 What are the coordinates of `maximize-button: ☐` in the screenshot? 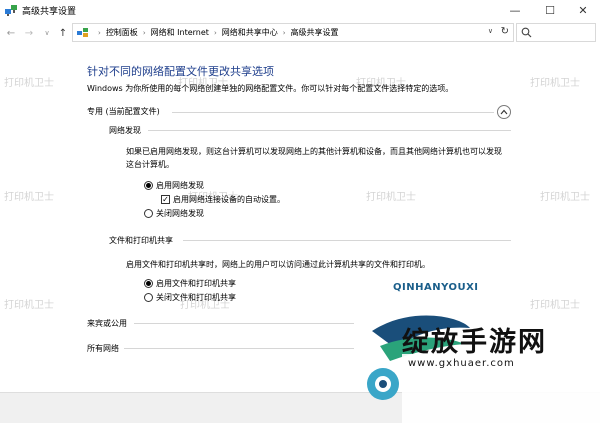 It's located at (550, 10).